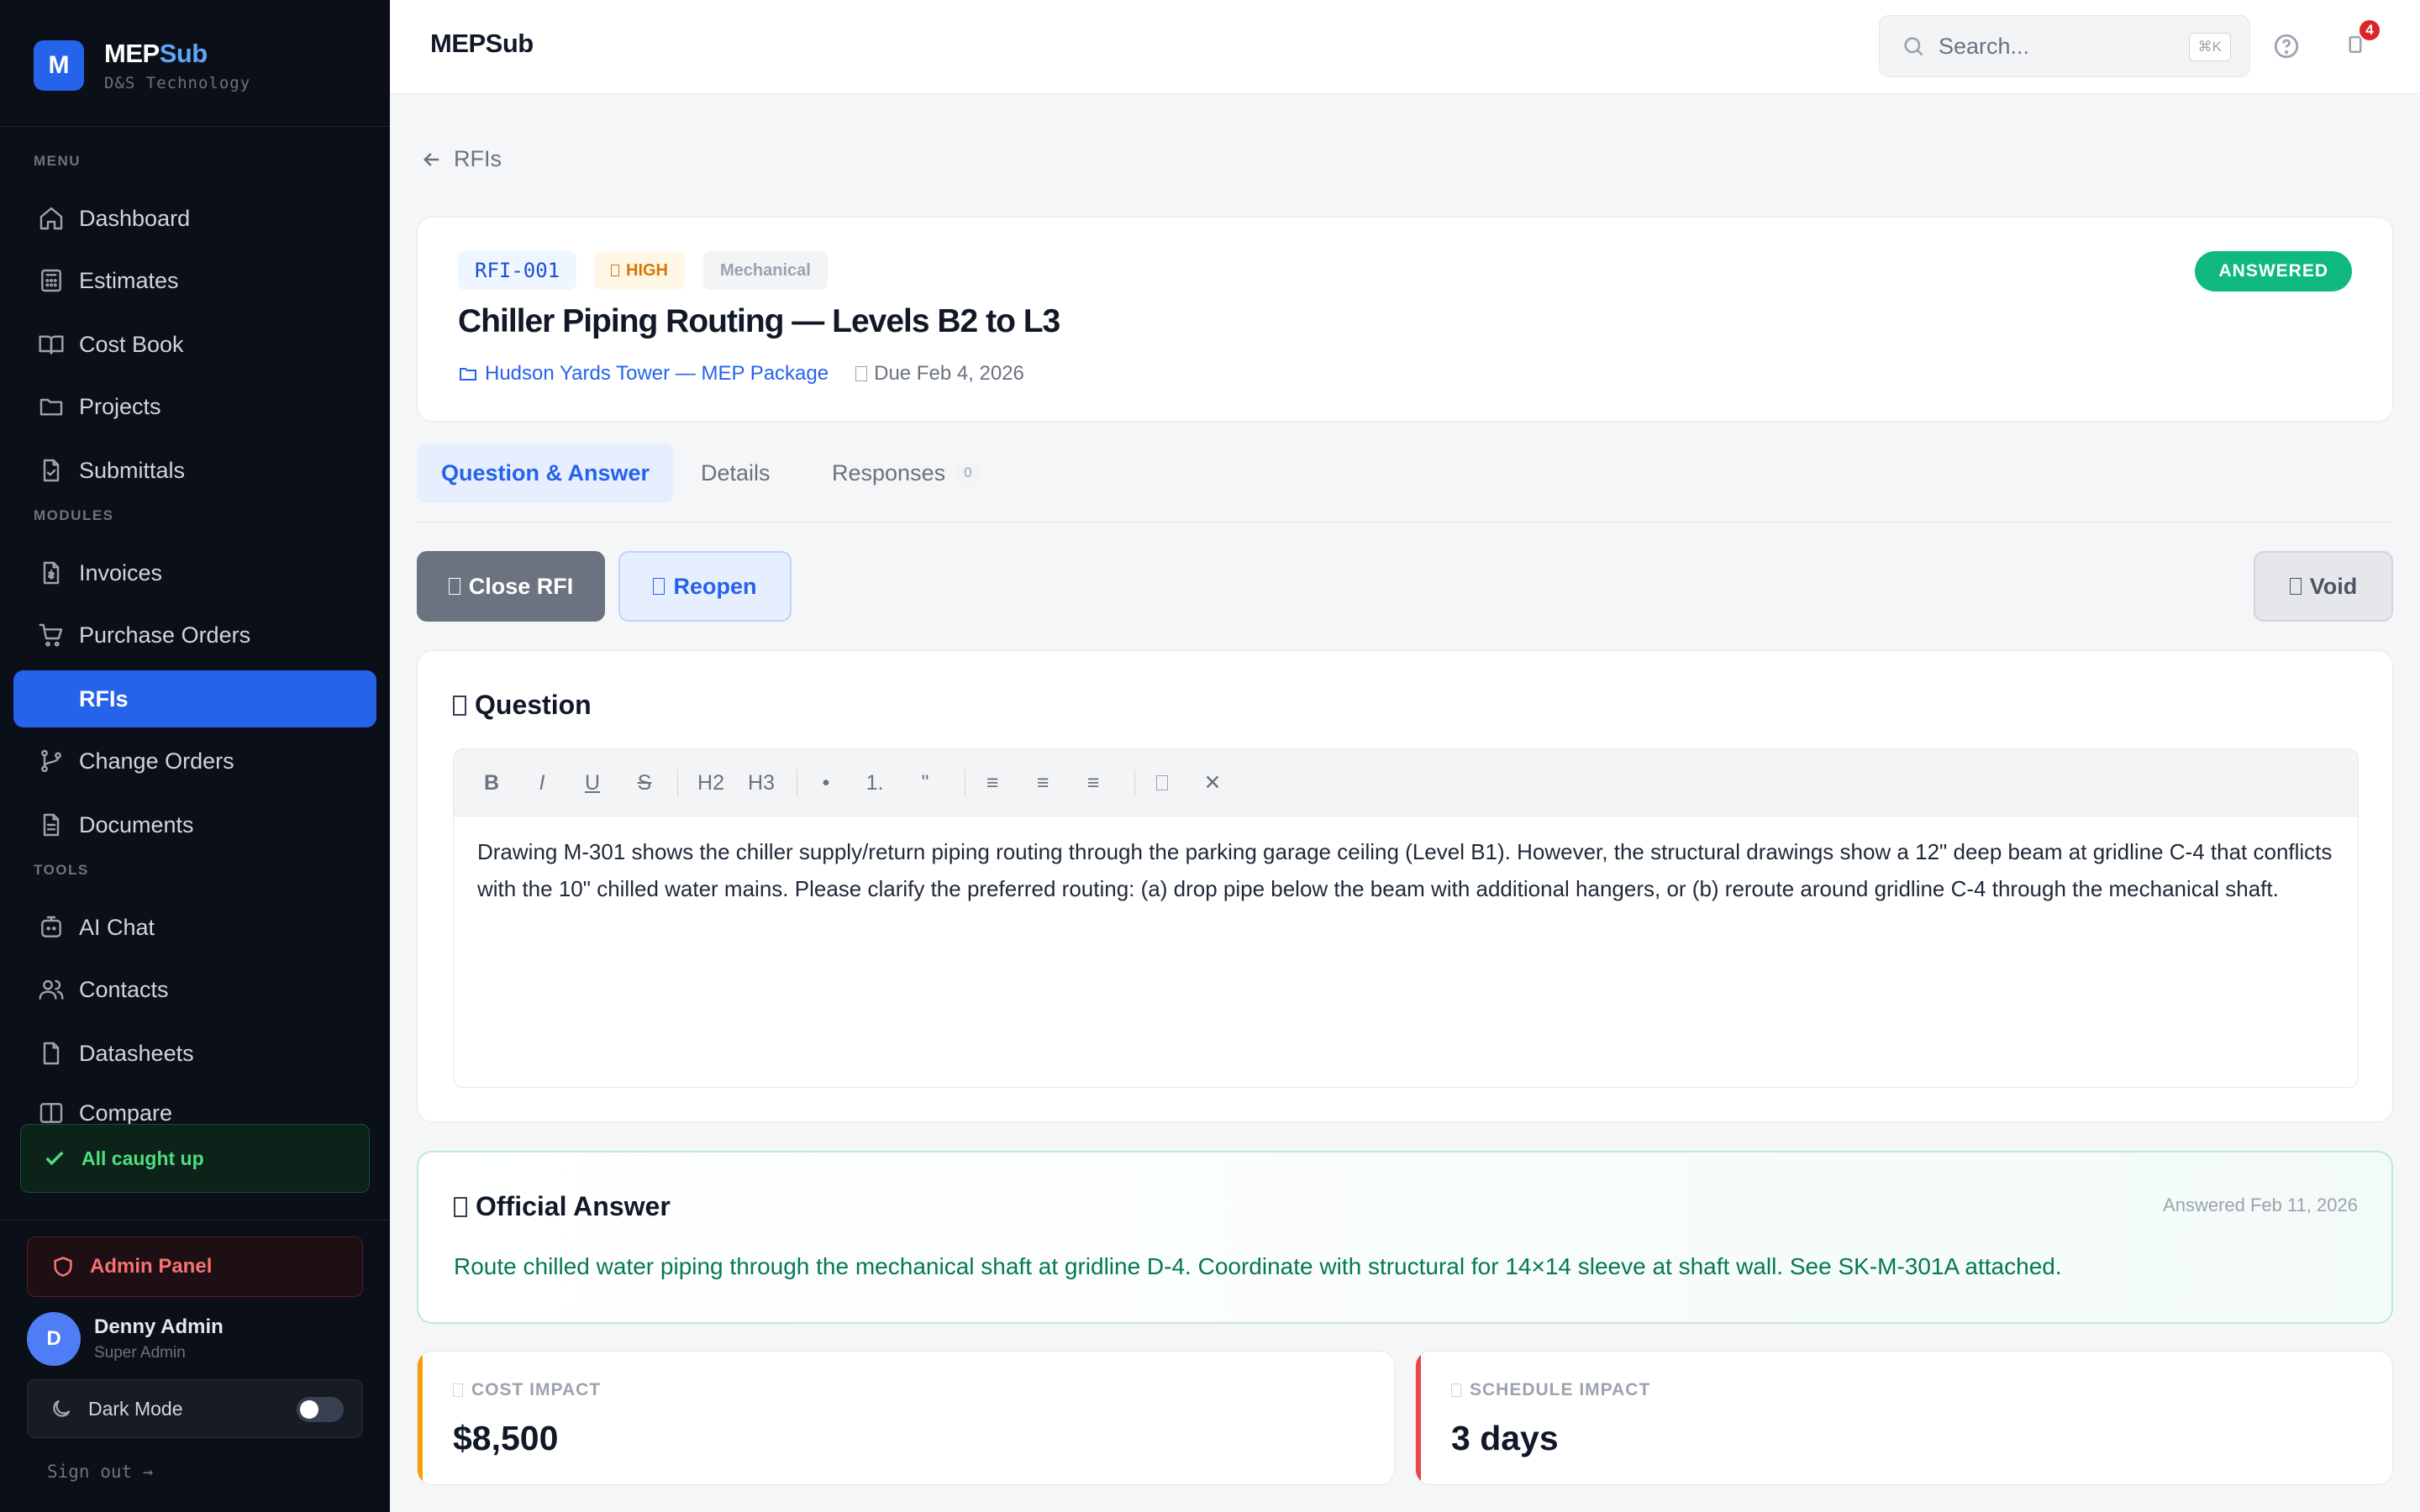 This screenshot has width=2420, height=1512. Describe the element at coordinates (562, 1206) in the screenshot. I see `answer-heading: Official Answer` at that location.